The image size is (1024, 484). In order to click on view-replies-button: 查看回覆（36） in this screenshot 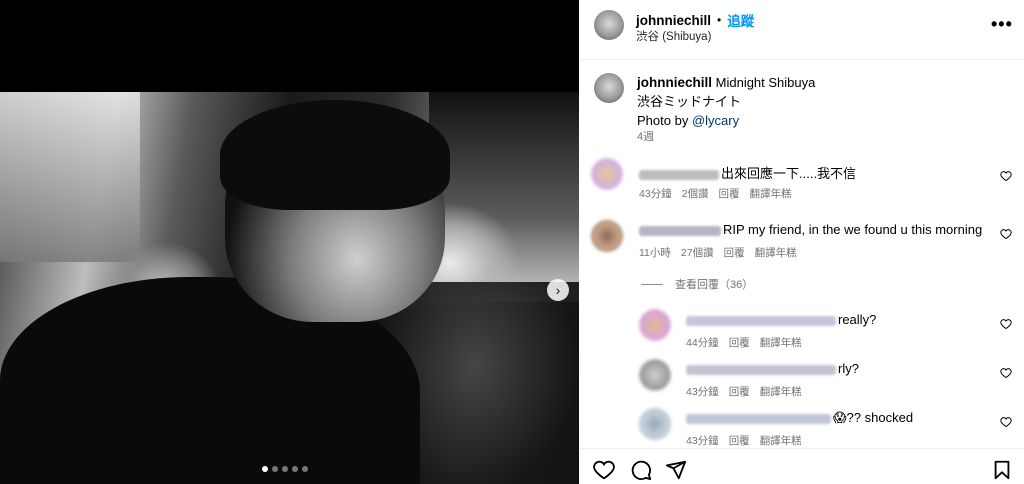, I will do `click(697, 284)`.